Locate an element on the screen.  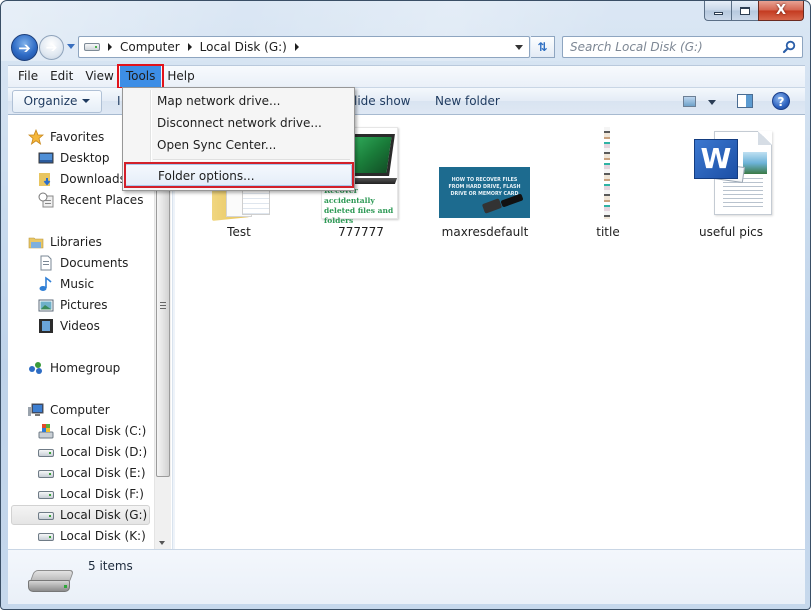
file-item-title: title is located at coordinates (608, 185).